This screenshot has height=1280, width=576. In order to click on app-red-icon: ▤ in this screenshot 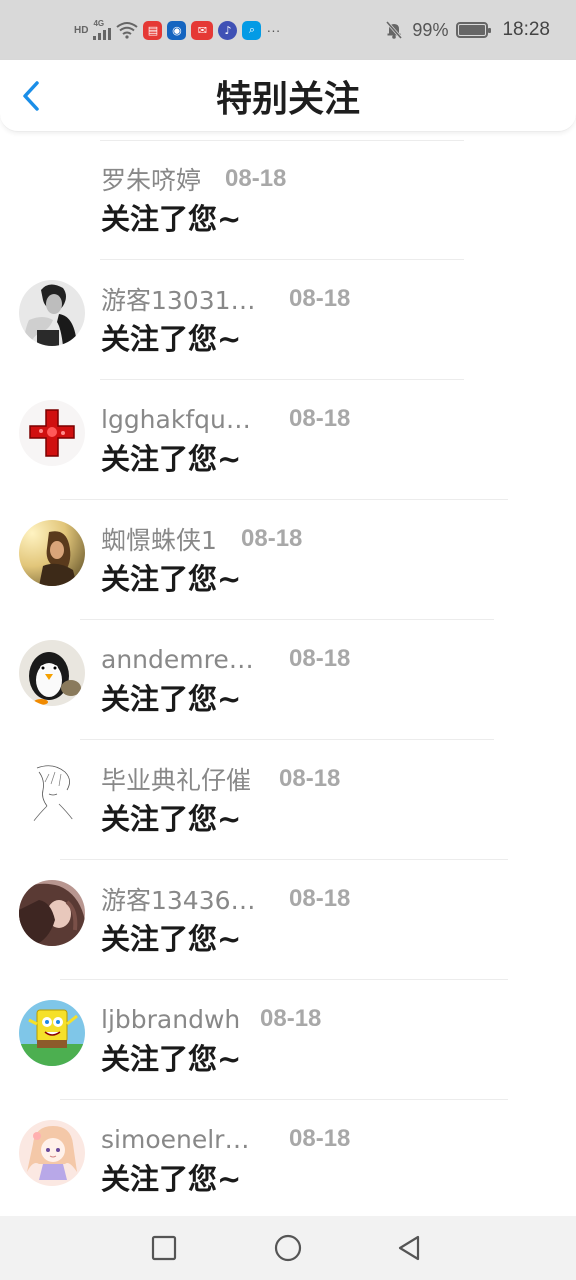, I will do `click(153, 30)`.